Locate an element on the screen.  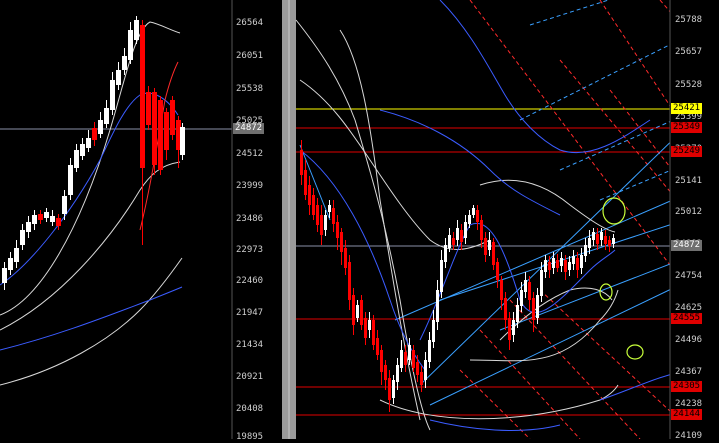
right-axis-tick: 25528 is located at coordinates (689, 85).